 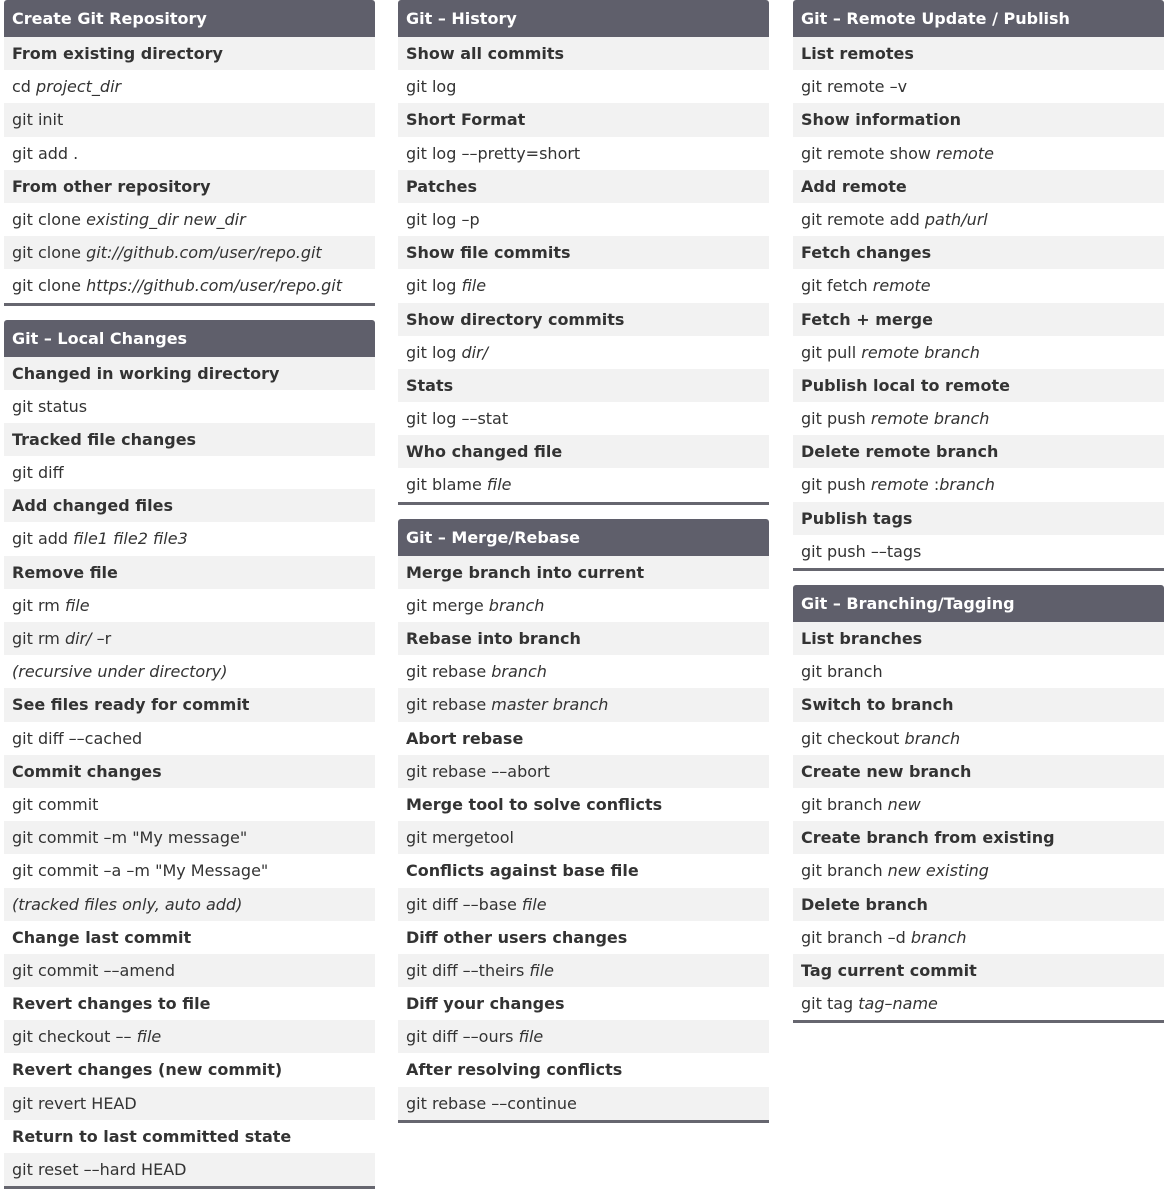 I want to click on command-text: From other repository, so click(x=111, y=186).